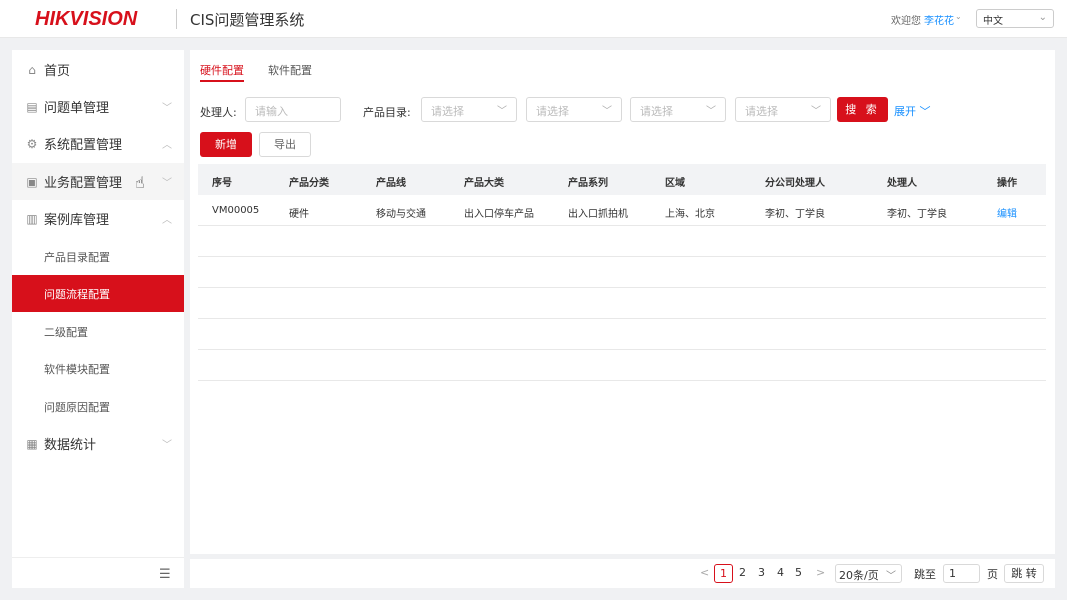  I want to click on page-size-value: 20条/页, so click(859, 575).